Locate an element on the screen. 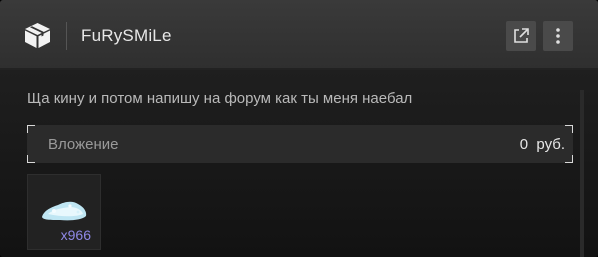 The height and width of the screenshot is (257, 598). item-count: x966 is located at coordinates (75, 235).